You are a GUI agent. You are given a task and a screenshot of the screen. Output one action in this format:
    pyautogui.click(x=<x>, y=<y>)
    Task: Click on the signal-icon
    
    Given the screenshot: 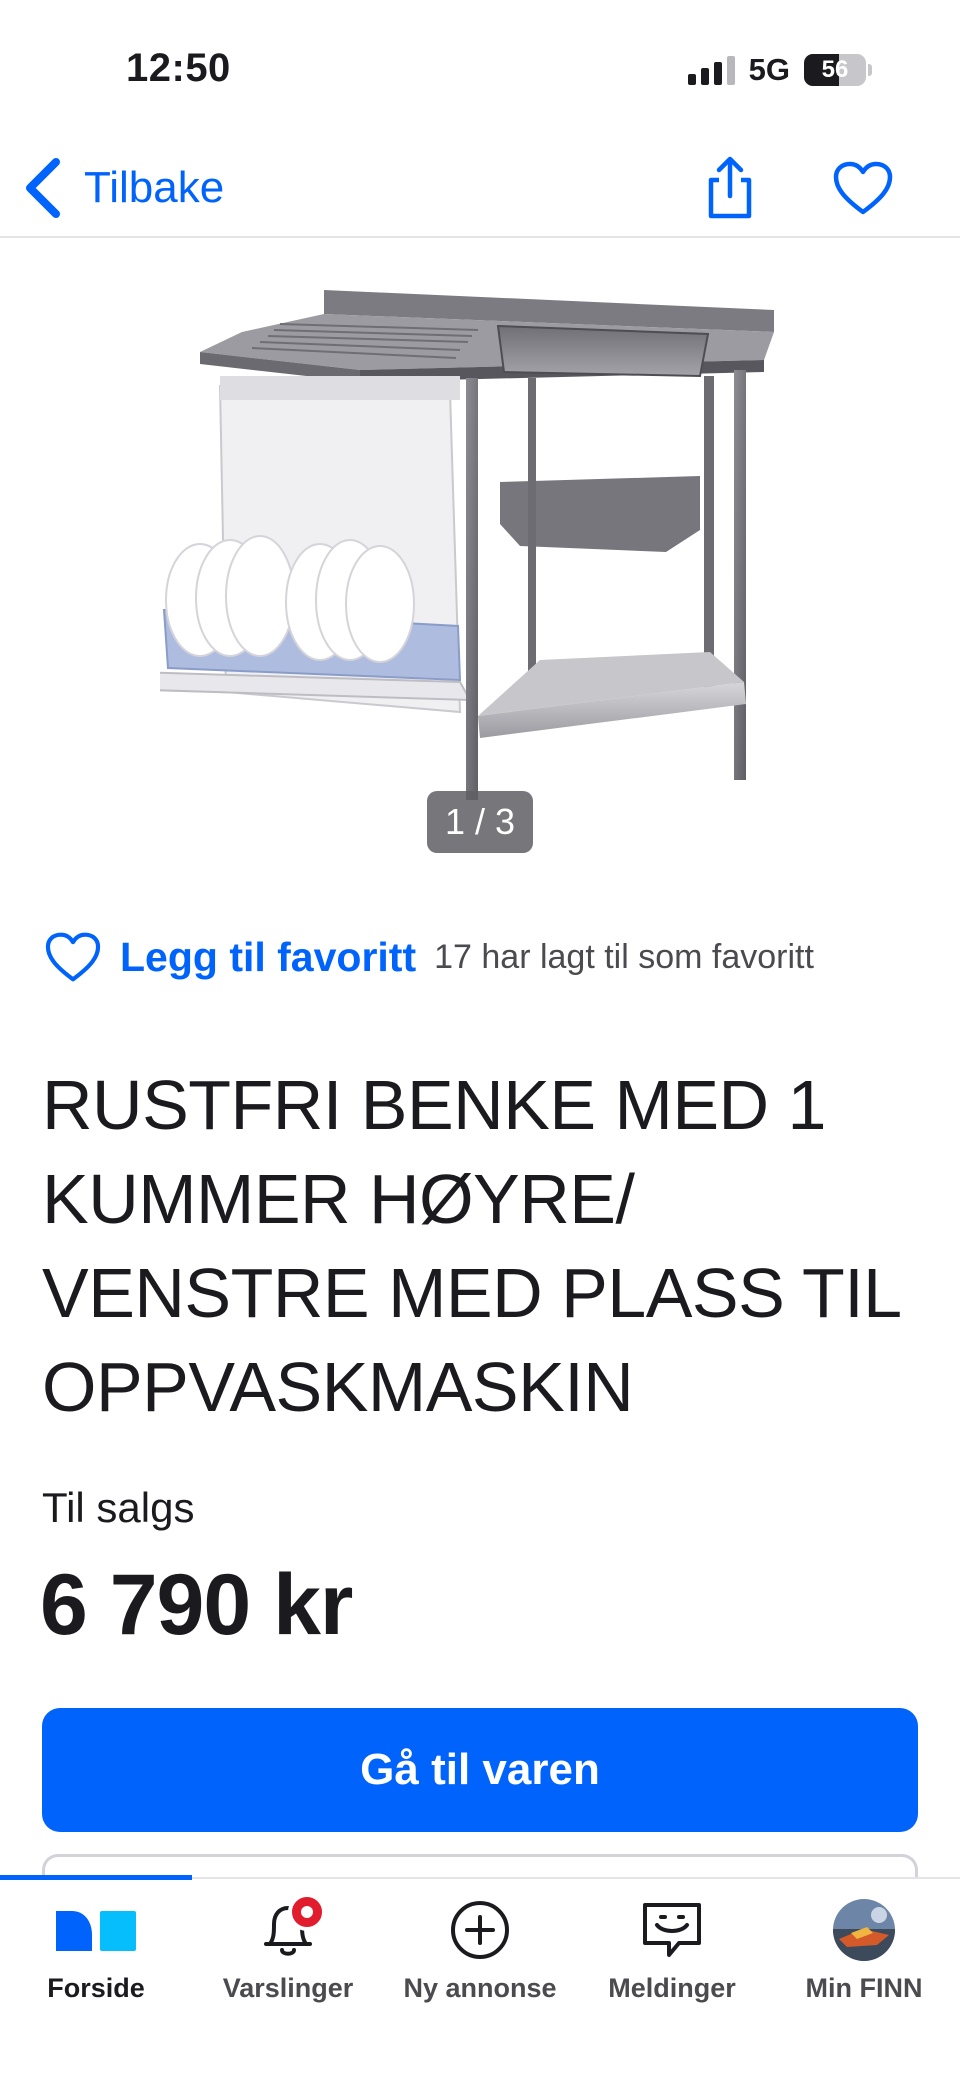 What is the action you would take?
    pyautogui.click(x=711, y=70)
    